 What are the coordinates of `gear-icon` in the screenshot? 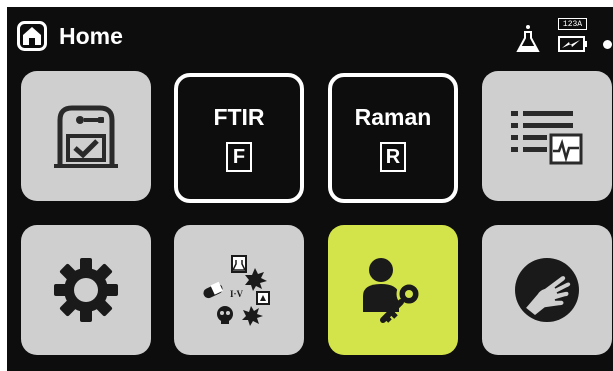 It's located at (86, 290).